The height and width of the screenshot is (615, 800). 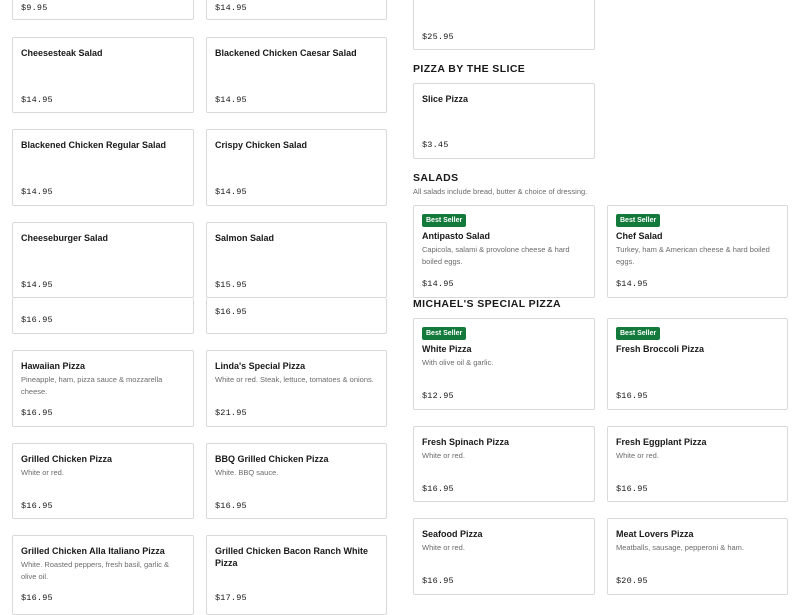 I want to click on item-name: Slice Pizza, so click(x=445, y=99).